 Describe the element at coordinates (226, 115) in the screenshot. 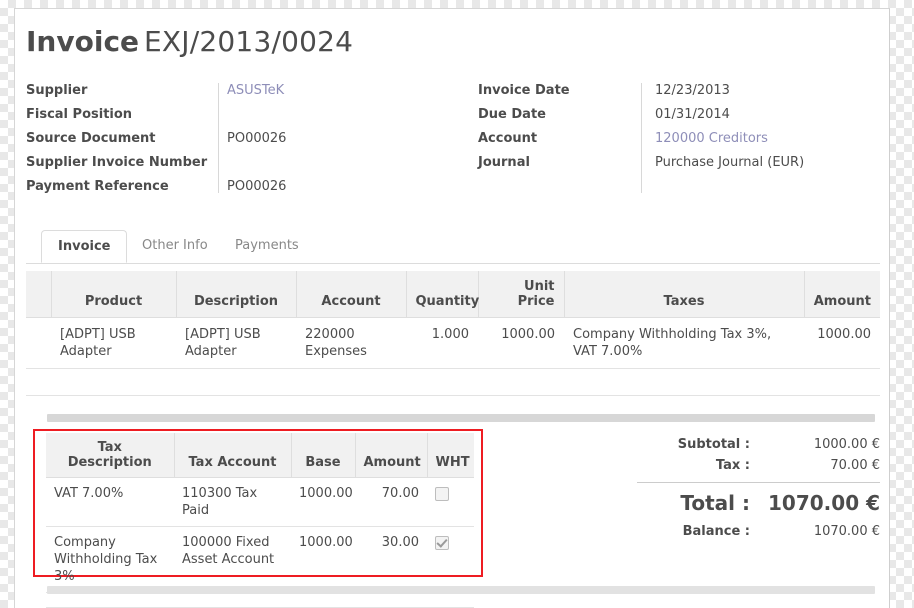

I see `field-fiscal-position: Fiscal Position` at that location.